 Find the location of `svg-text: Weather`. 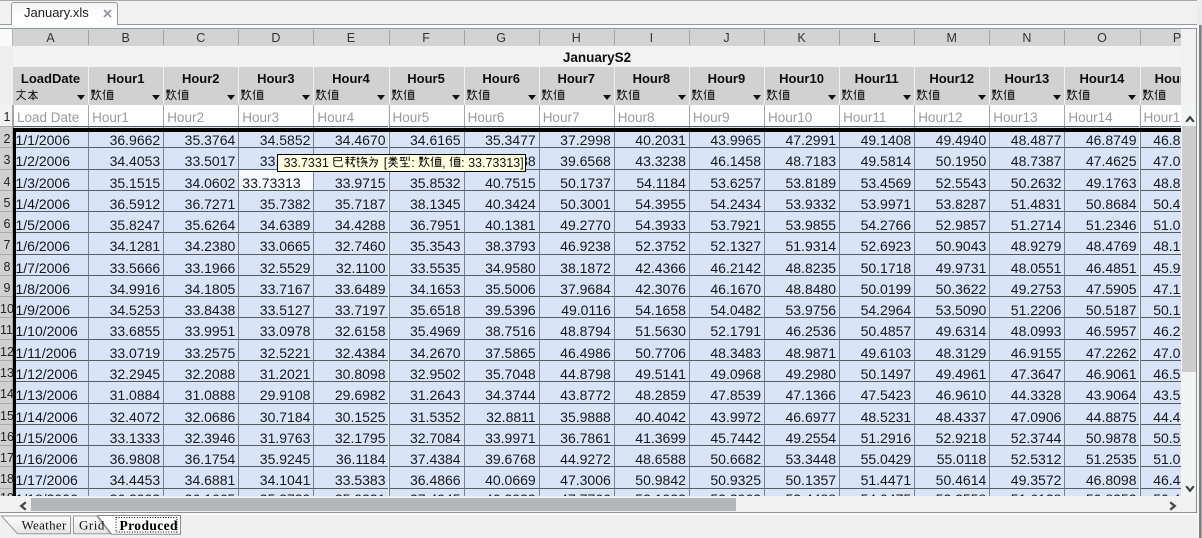

svg-text: Weather is located at coordinates (44, 524).